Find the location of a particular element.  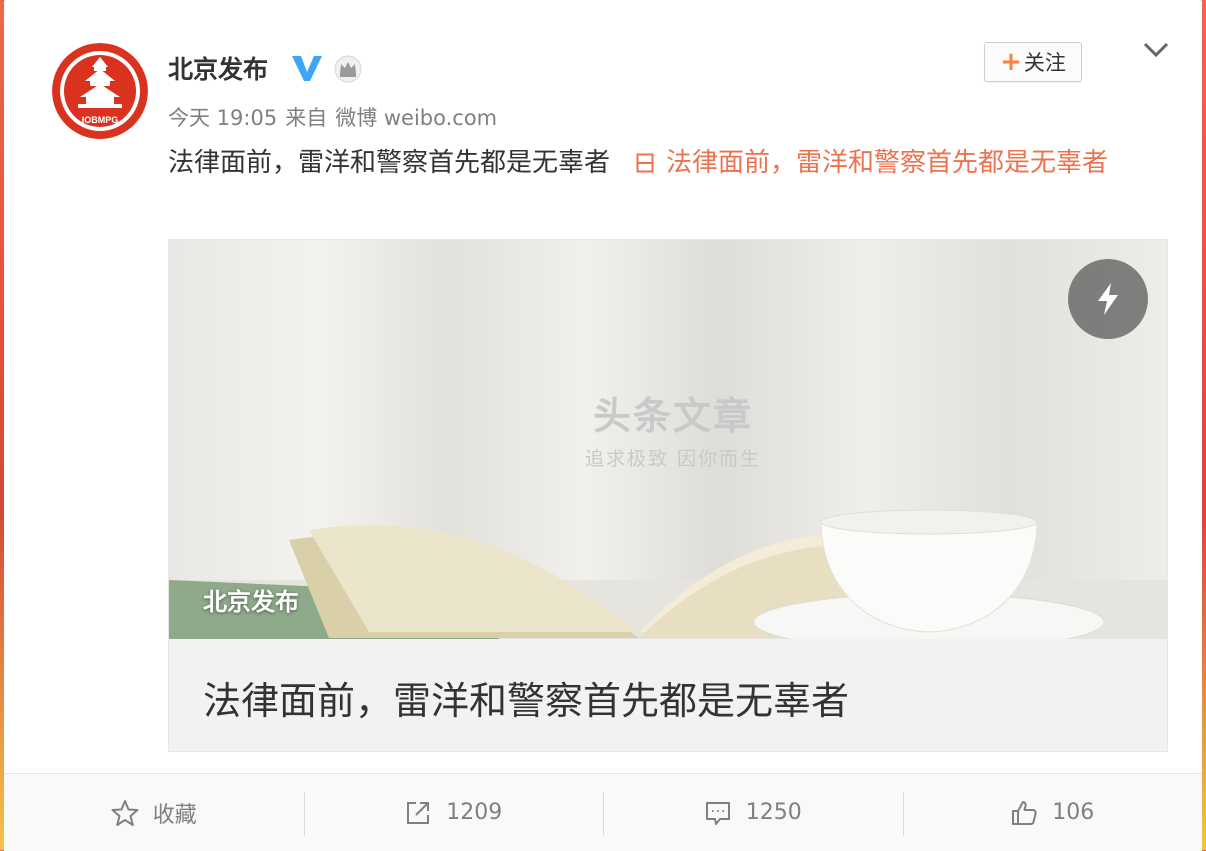

plus-icon: + is located at coordinates (1011, 62).